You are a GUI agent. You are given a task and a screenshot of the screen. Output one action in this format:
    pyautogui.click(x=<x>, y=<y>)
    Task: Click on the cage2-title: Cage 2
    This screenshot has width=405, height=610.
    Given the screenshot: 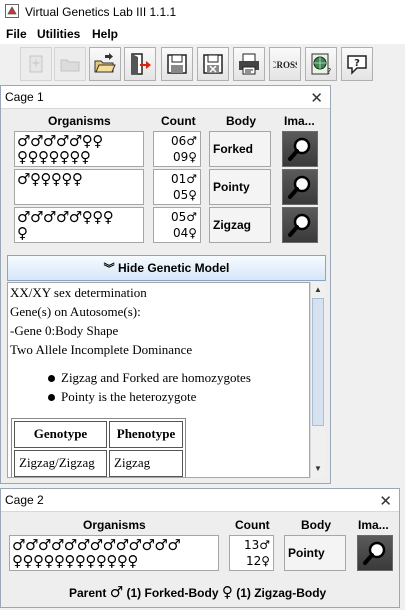 What is the action you would take?
    pyautogui.click(x=24, y=500)
    